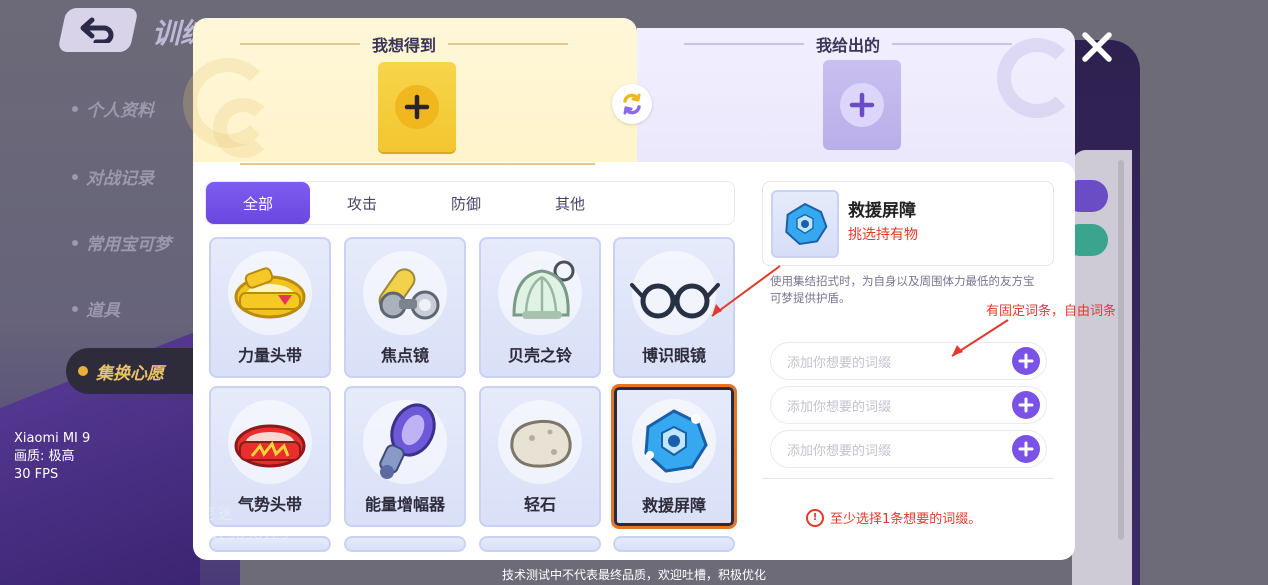 The width and height of the screenshot is (1268, 585). What do you see at coordinates (908, 223) in the screenshot?
I see `item-detail-card: 救援屏障 挑选持有物` at bounding box center [908, 223].